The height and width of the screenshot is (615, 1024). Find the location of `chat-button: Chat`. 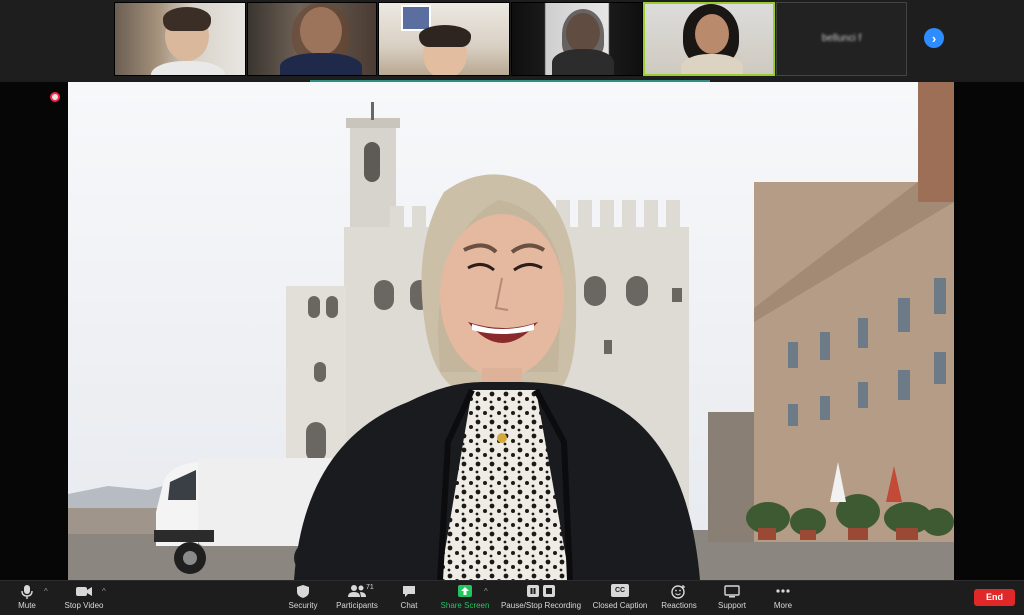

chat-button: Chat is located at coordinates (409, 597).